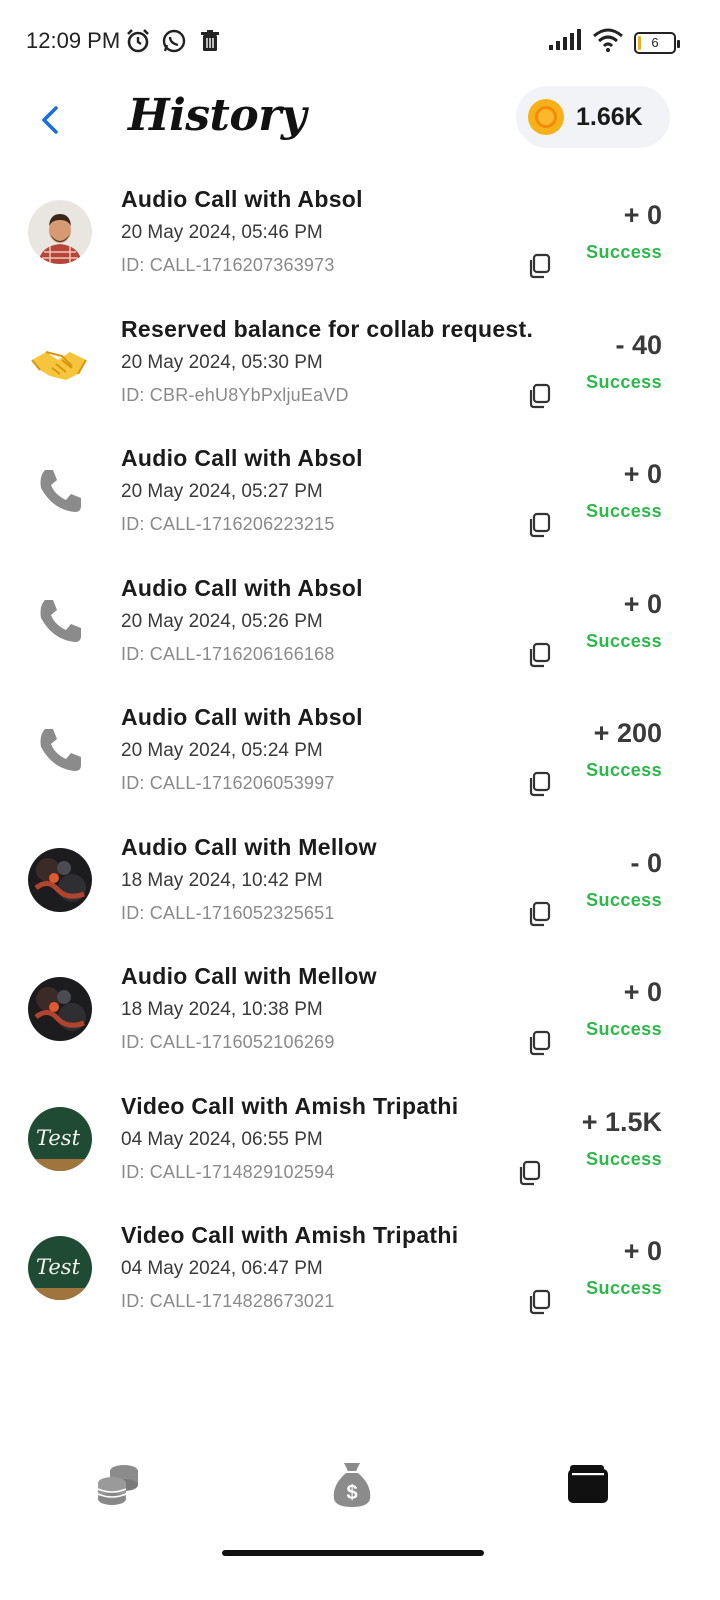 Image resolution: width=720 pixels, height=1600 pixels. Describe the element at coordinates (222, 750) in the screenshot. I see `transaction-date: 20 May 2024, 05:24 PM` at that location.